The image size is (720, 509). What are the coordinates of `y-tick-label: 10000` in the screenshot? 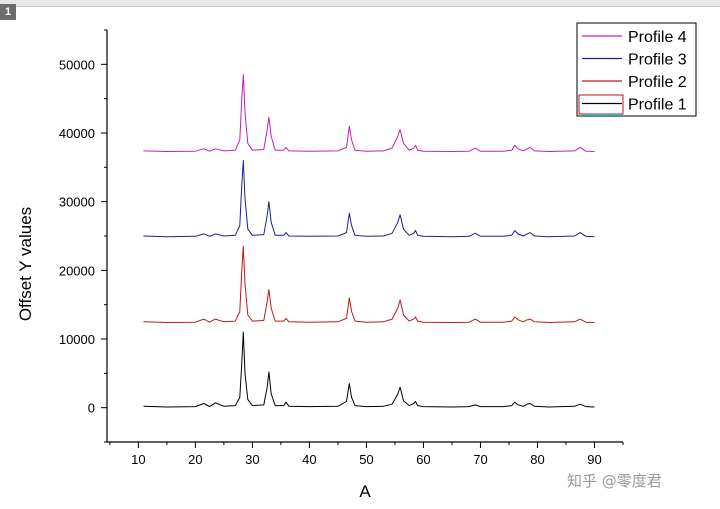 It's located at (77, 339).